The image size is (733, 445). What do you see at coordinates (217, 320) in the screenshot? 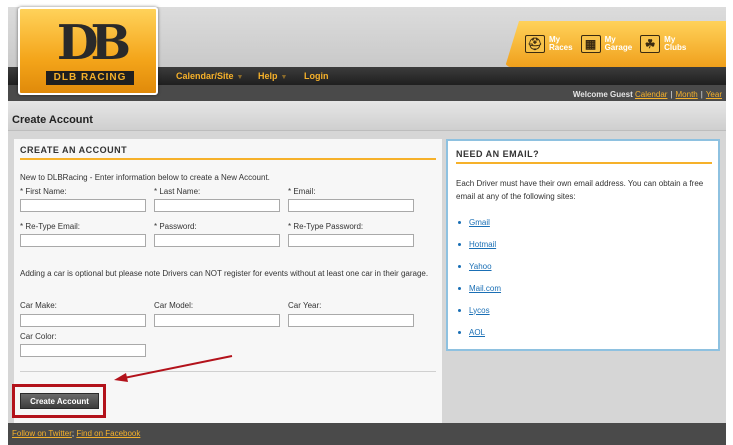
I see `car-model-field` at bounding box center [217, 320].